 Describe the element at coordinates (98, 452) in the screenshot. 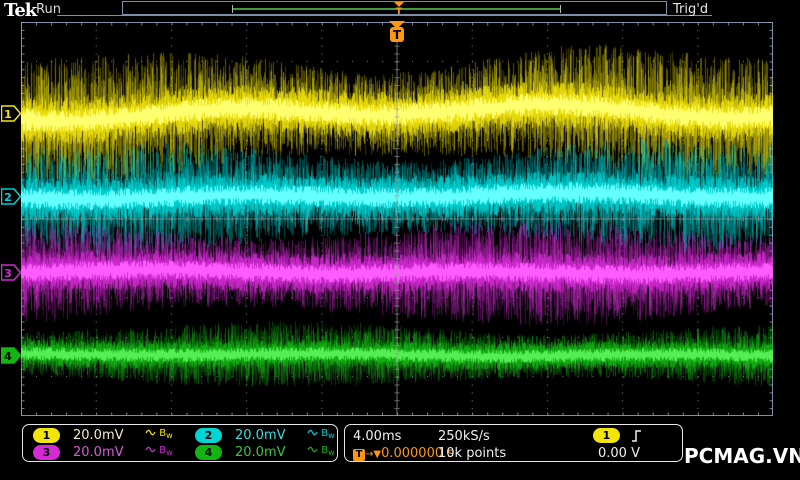

I see `channel-3-scale: 20.0mV` at that location.